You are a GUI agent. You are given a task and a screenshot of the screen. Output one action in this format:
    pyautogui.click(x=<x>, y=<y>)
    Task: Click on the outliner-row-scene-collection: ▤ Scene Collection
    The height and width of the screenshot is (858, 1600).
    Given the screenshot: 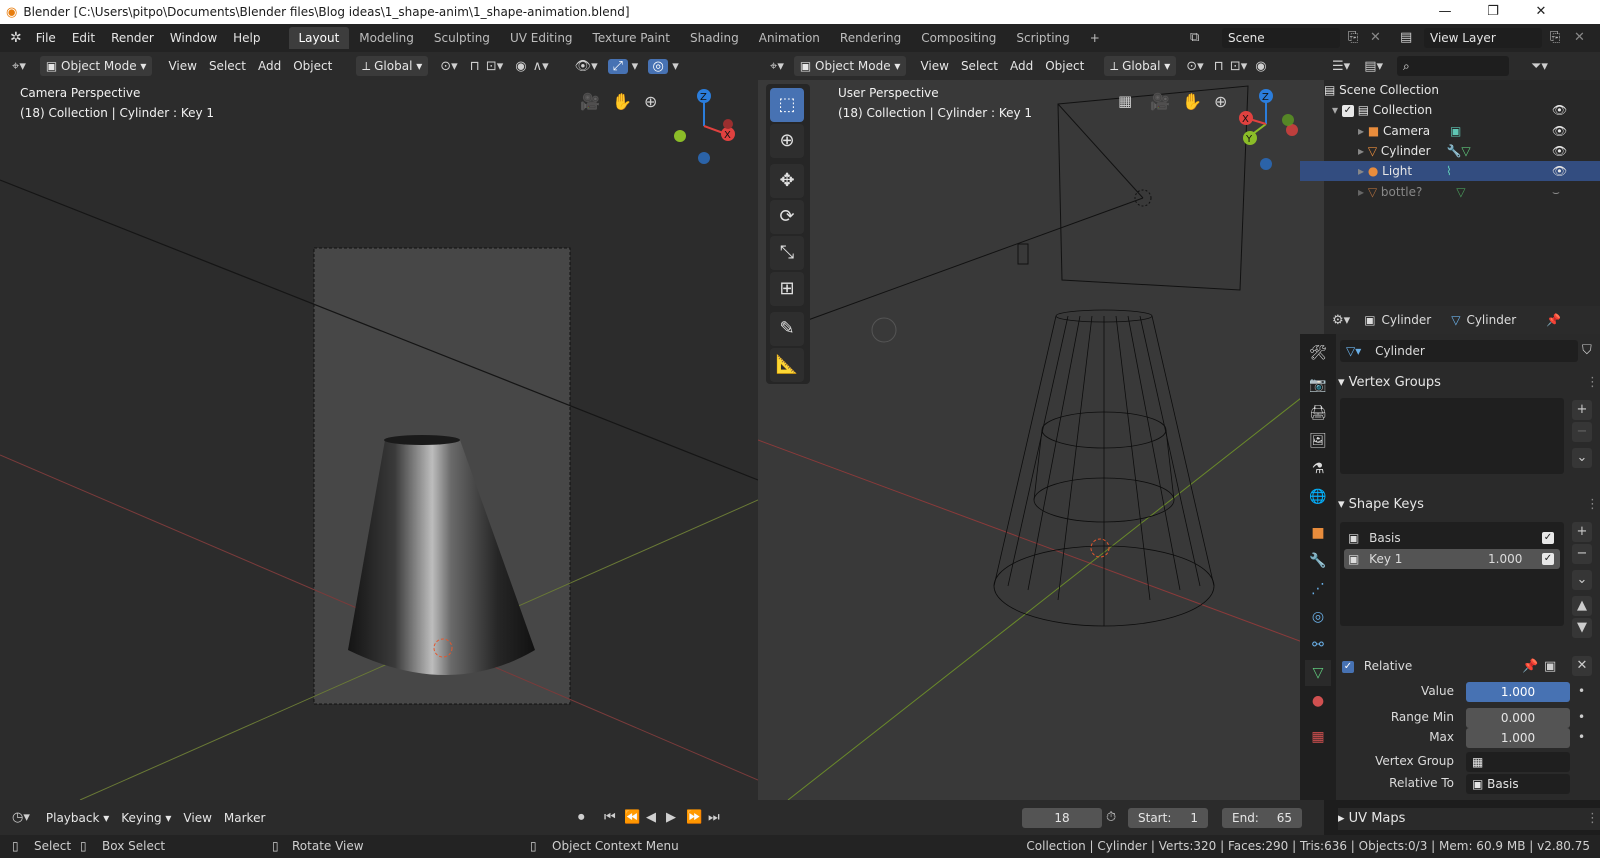 What is the action you would take?
    pyautogui.click(x=1450, y=90)
    